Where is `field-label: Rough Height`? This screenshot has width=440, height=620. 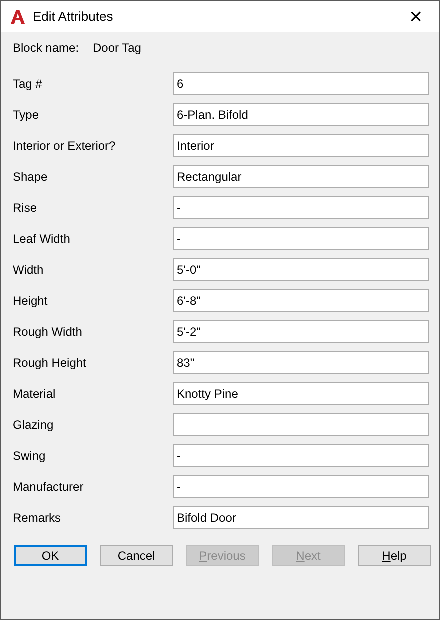
field-label: Rough Height is located at coordinates (50, 363).